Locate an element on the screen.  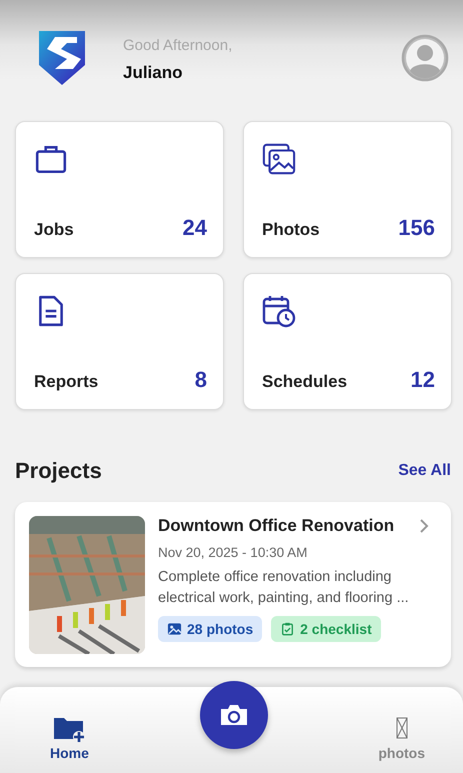
stat-card: Schedules 12 is located at coordinates (347, 341).